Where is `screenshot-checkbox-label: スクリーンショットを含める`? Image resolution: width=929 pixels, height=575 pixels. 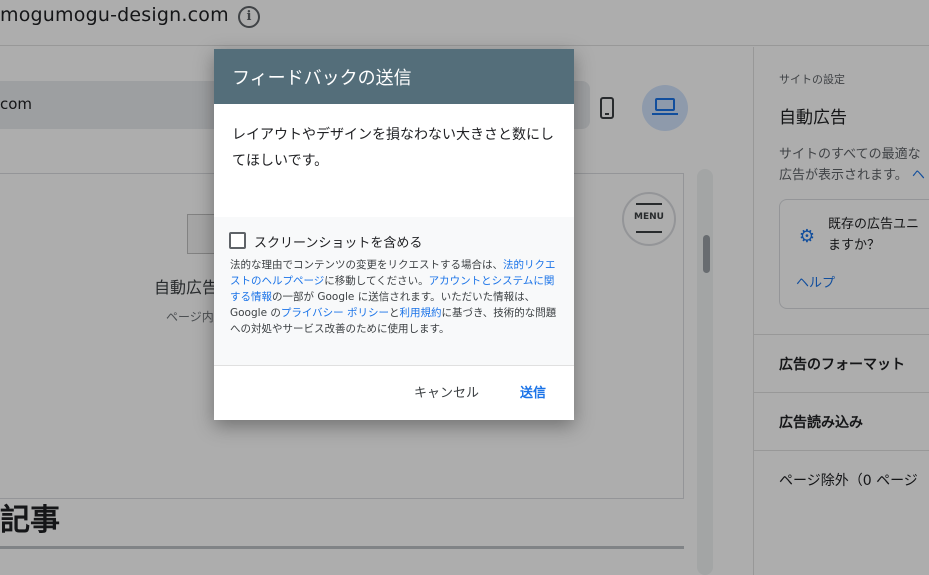
screenshot-checkbox-label: スクリーンショットを含める is located at coordinates (338, 241).